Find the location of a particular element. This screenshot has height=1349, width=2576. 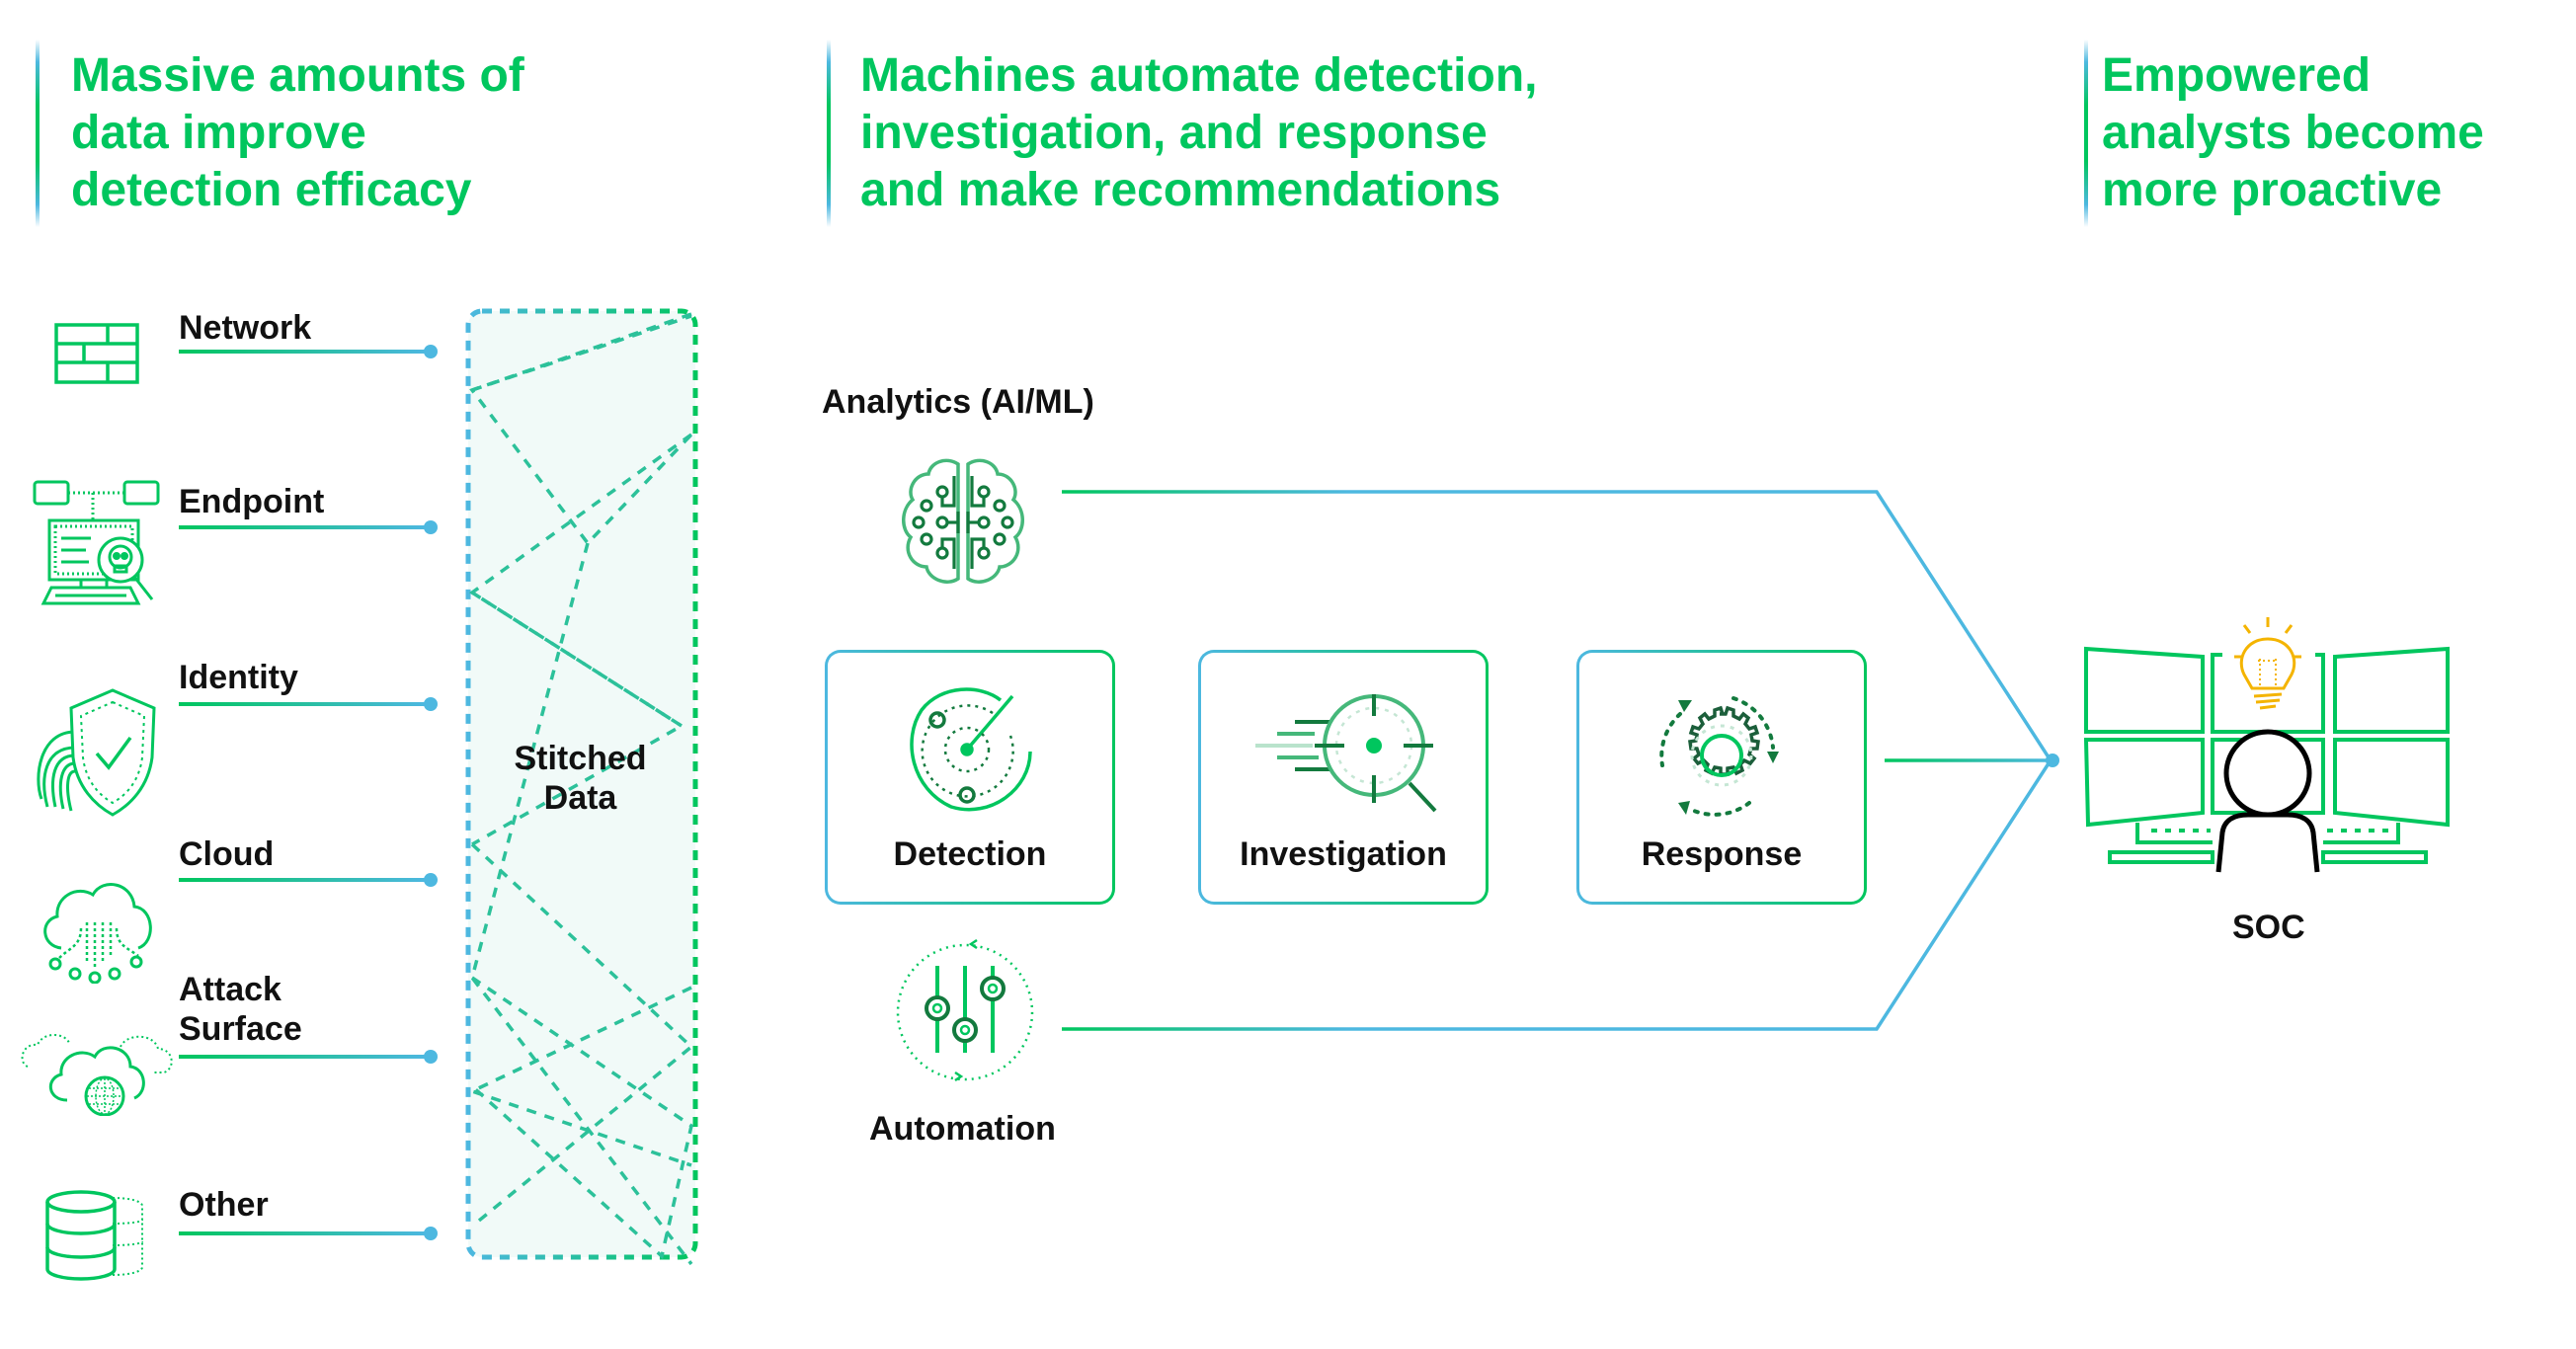

analytics-label: Analytics (AI/ML) is located at coordinates (958, 402).